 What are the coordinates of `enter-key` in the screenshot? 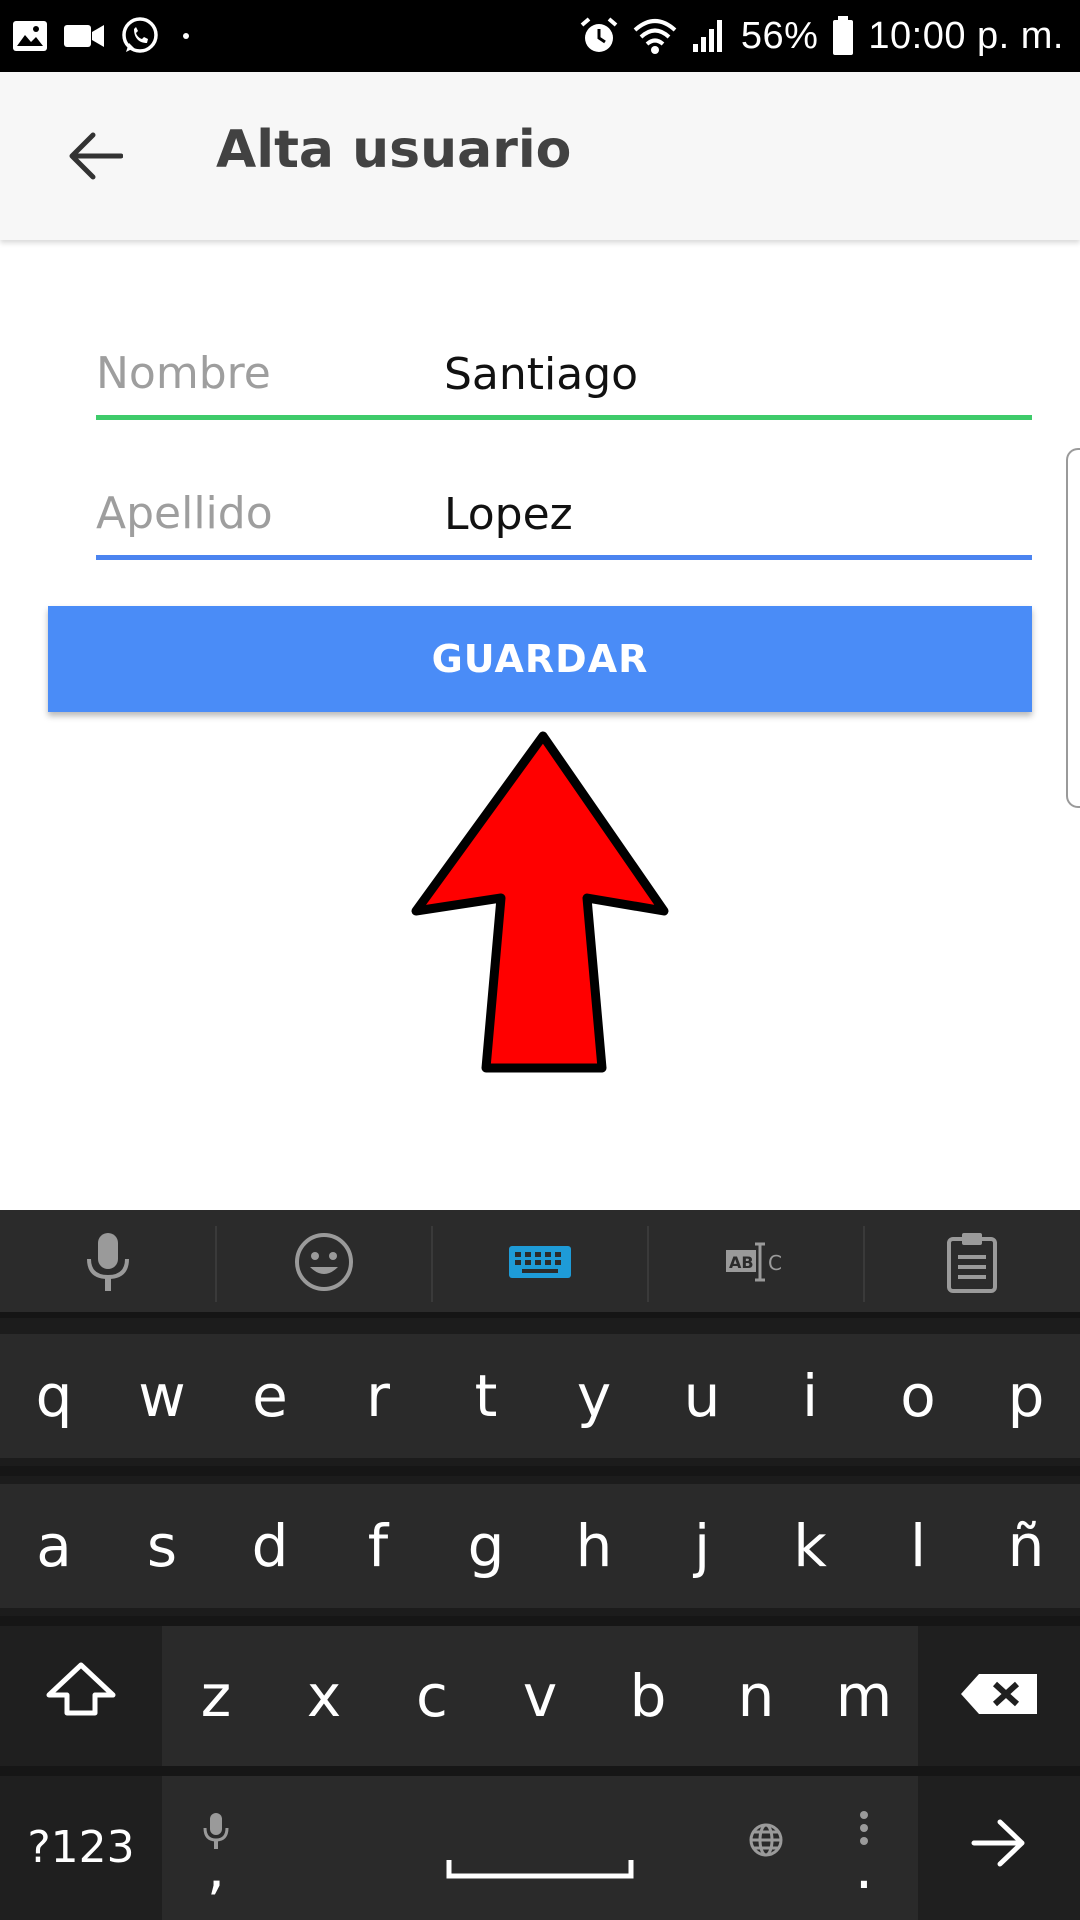 It's located at (999, 1848).